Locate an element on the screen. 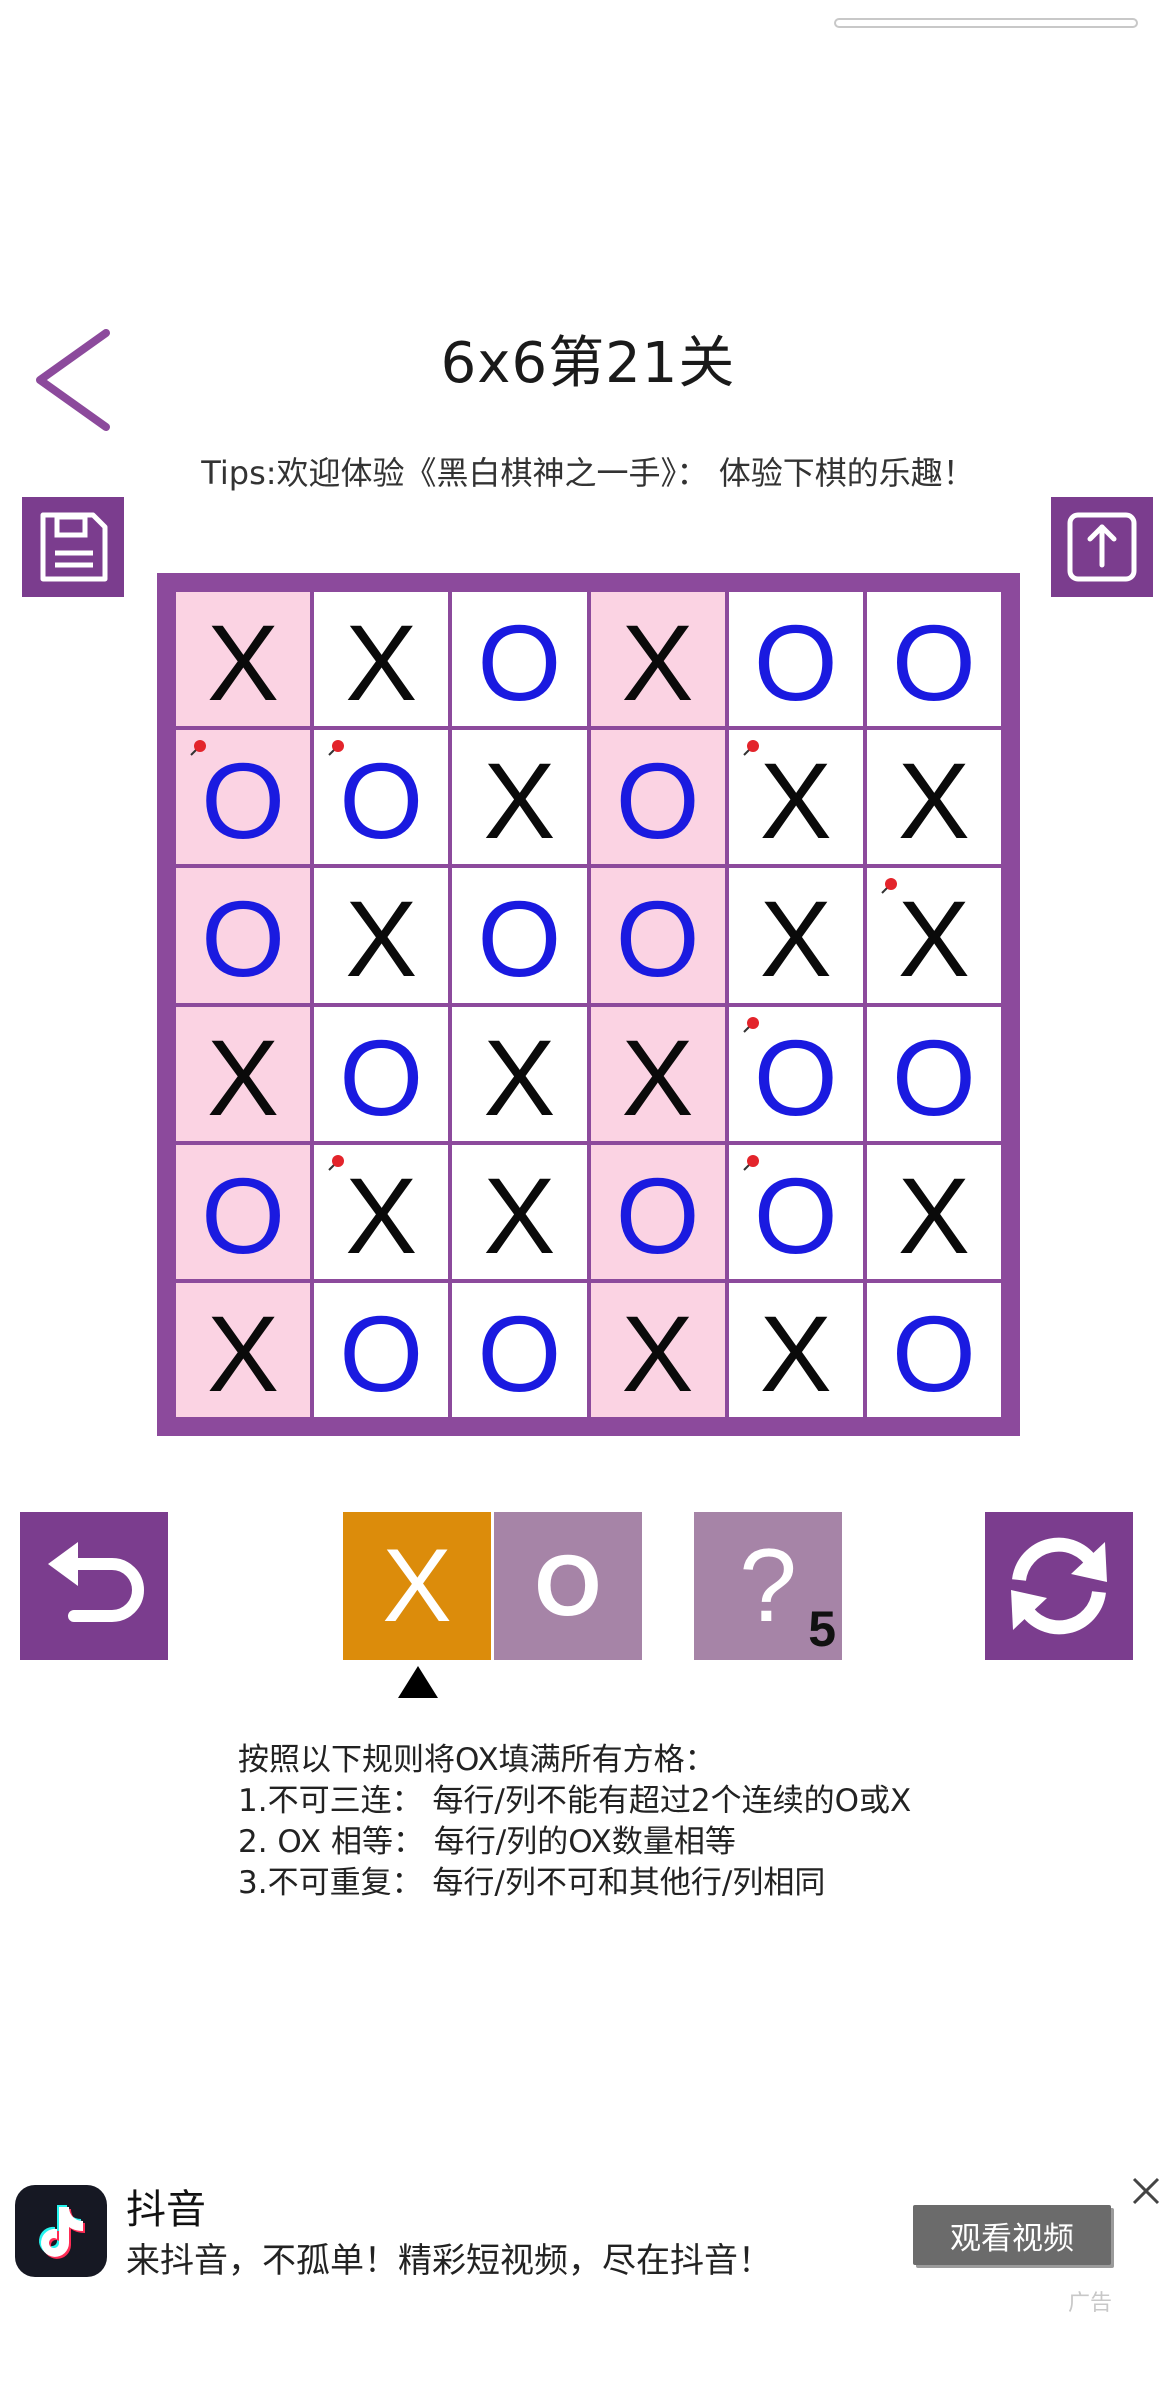 Image resolution: width=1176 pixels, height=2400 pixels. refresh-cycle-icon is located at coordinates (1059, 1586).